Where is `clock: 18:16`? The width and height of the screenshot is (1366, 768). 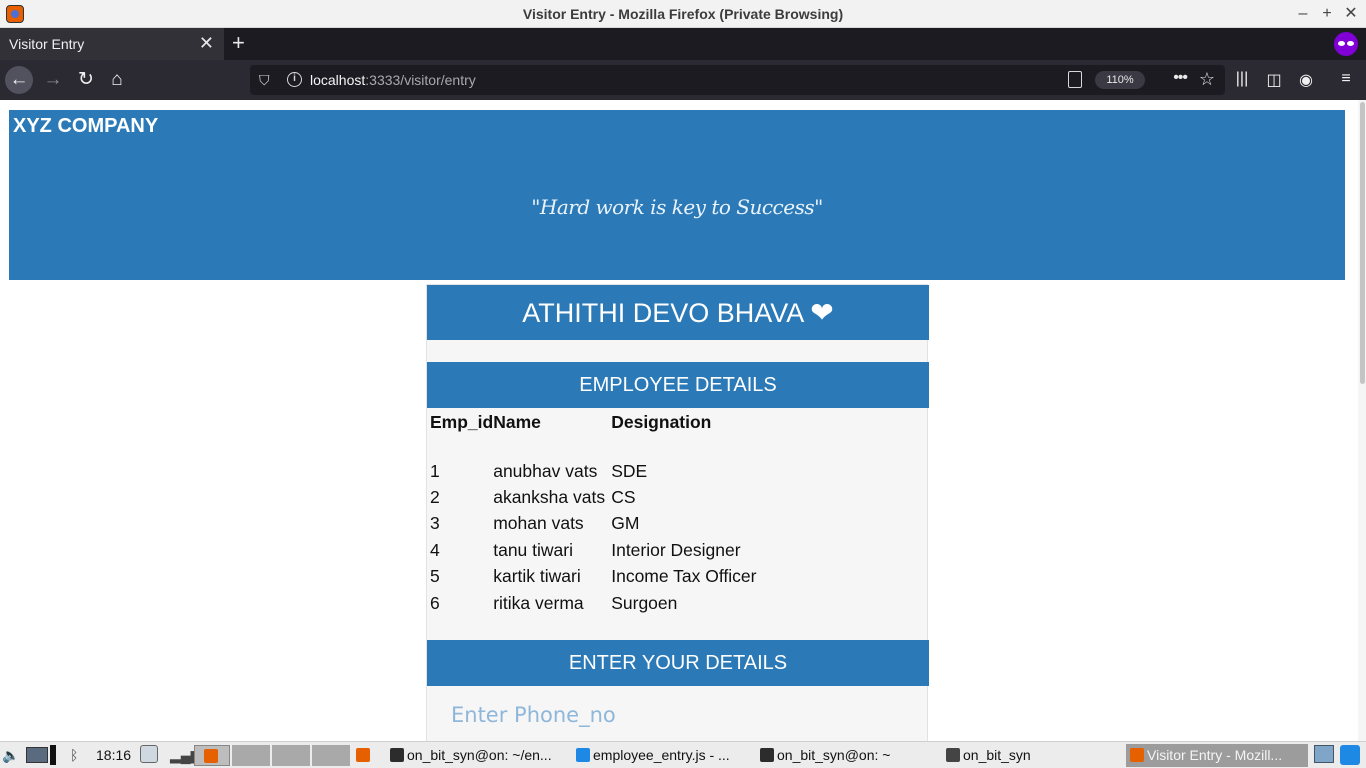
clock: 18:16 is located at coordinates (113, 755).